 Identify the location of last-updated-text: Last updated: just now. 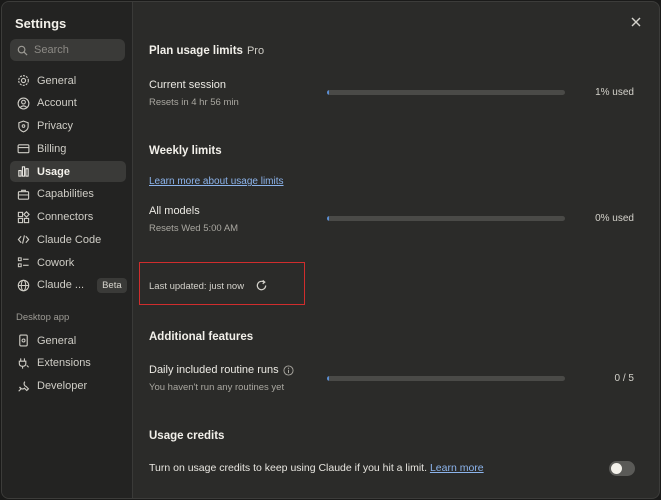
(197, 286).